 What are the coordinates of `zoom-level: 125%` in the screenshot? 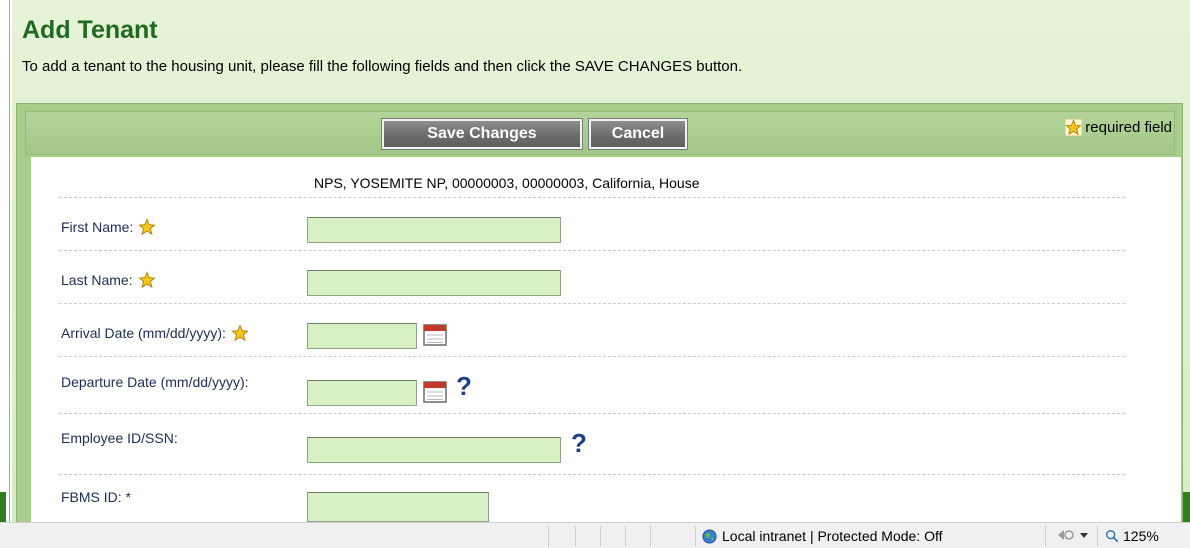 It's located at (1141, 536).